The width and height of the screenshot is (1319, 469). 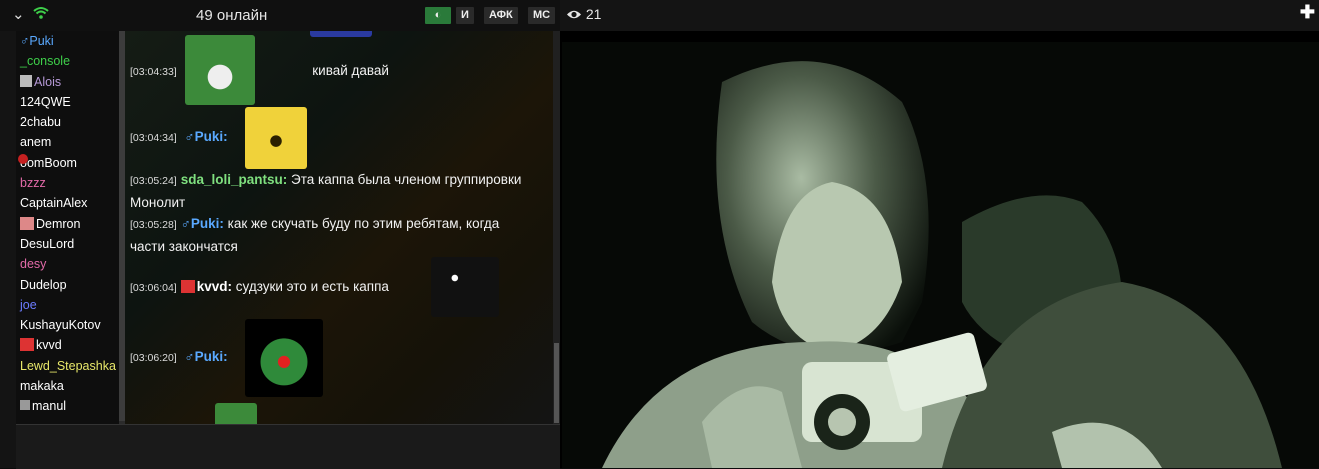 I want to click on user-item: _console, so click(x=68, y=61).